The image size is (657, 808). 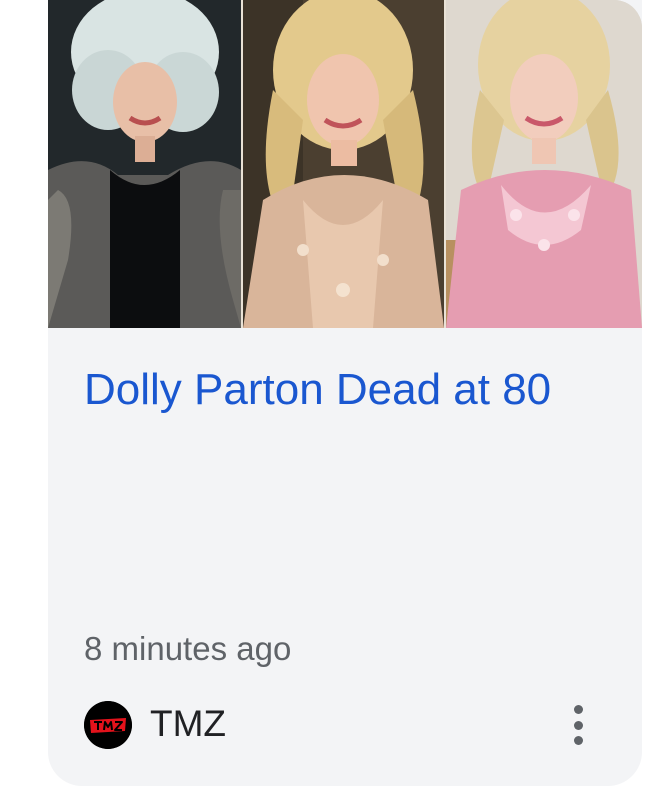 I want to click on article-time: 8 minutes ago, so click(x=188, y=648).